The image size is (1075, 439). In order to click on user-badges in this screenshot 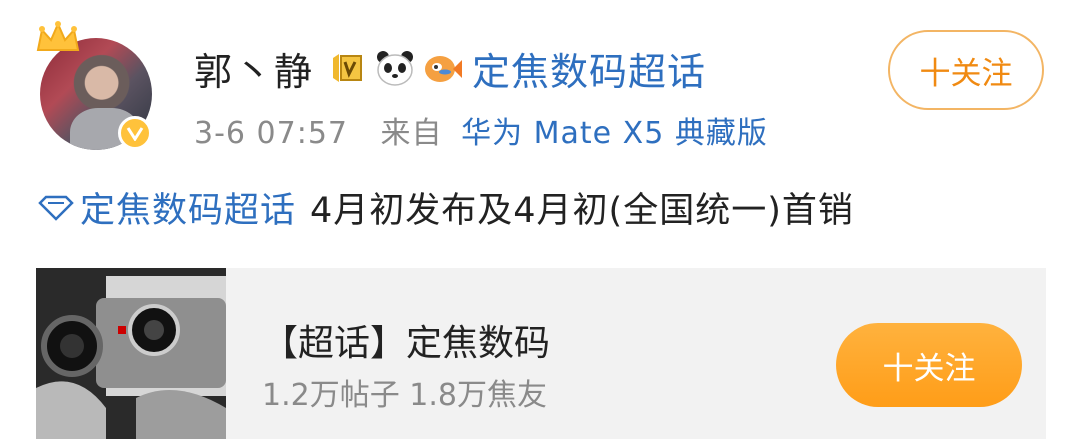, I will do `click(395, 68)`.